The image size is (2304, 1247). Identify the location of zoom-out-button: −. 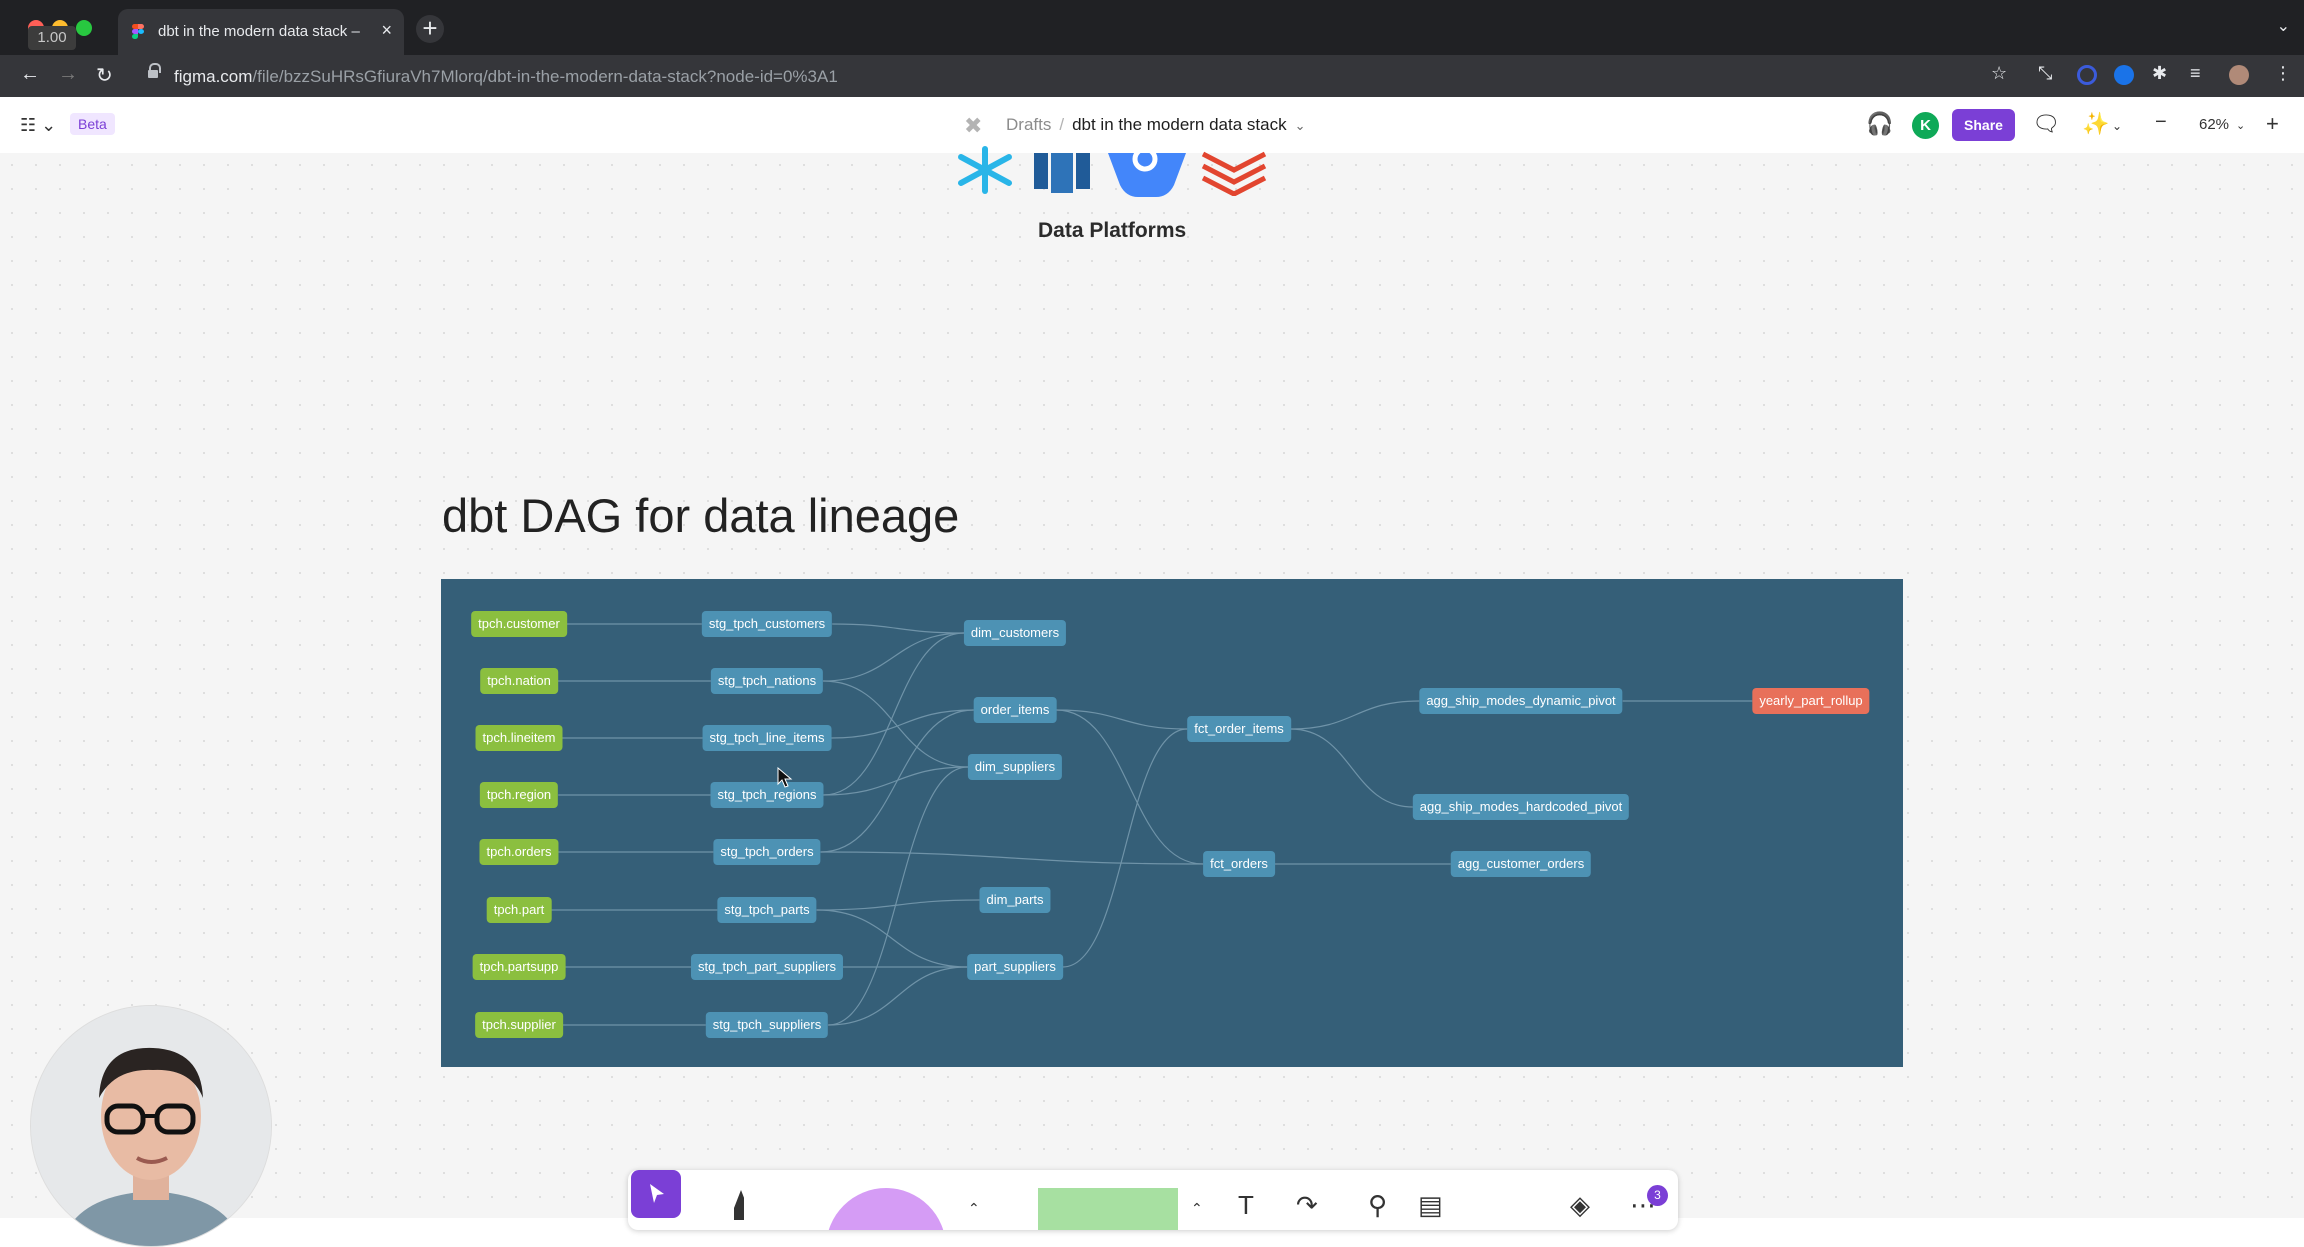
(2161, 122).